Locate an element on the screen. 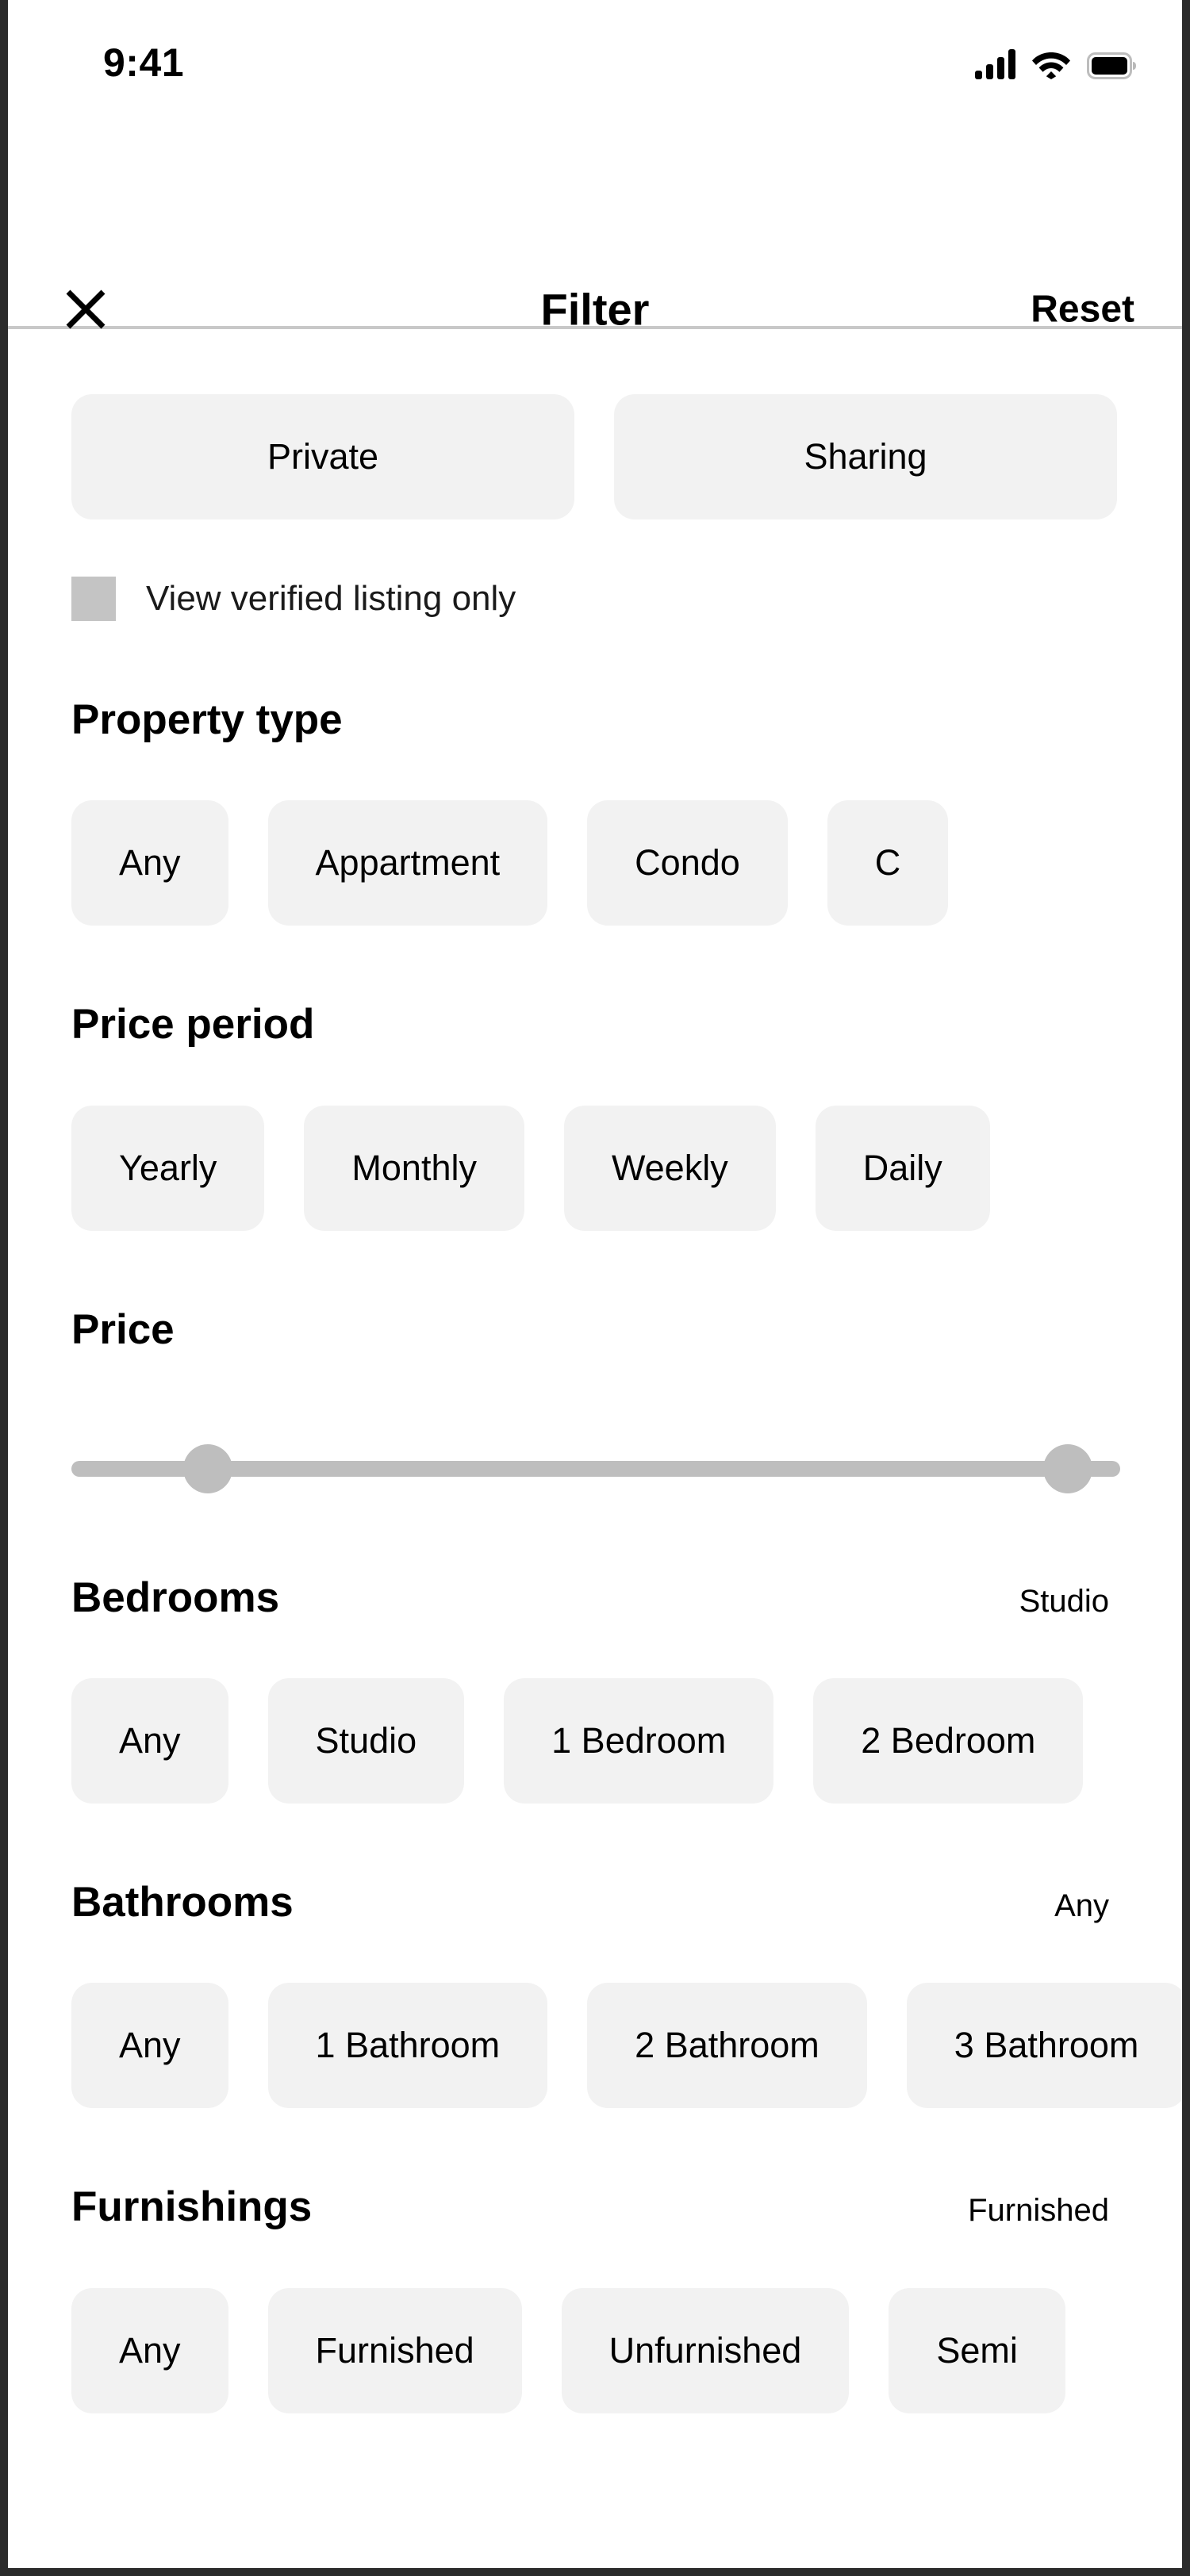 The image size is (1190, 2576). bedrooms-chip-1-bedroom: 1 Bedroom is located at coordinates (639, 1741).